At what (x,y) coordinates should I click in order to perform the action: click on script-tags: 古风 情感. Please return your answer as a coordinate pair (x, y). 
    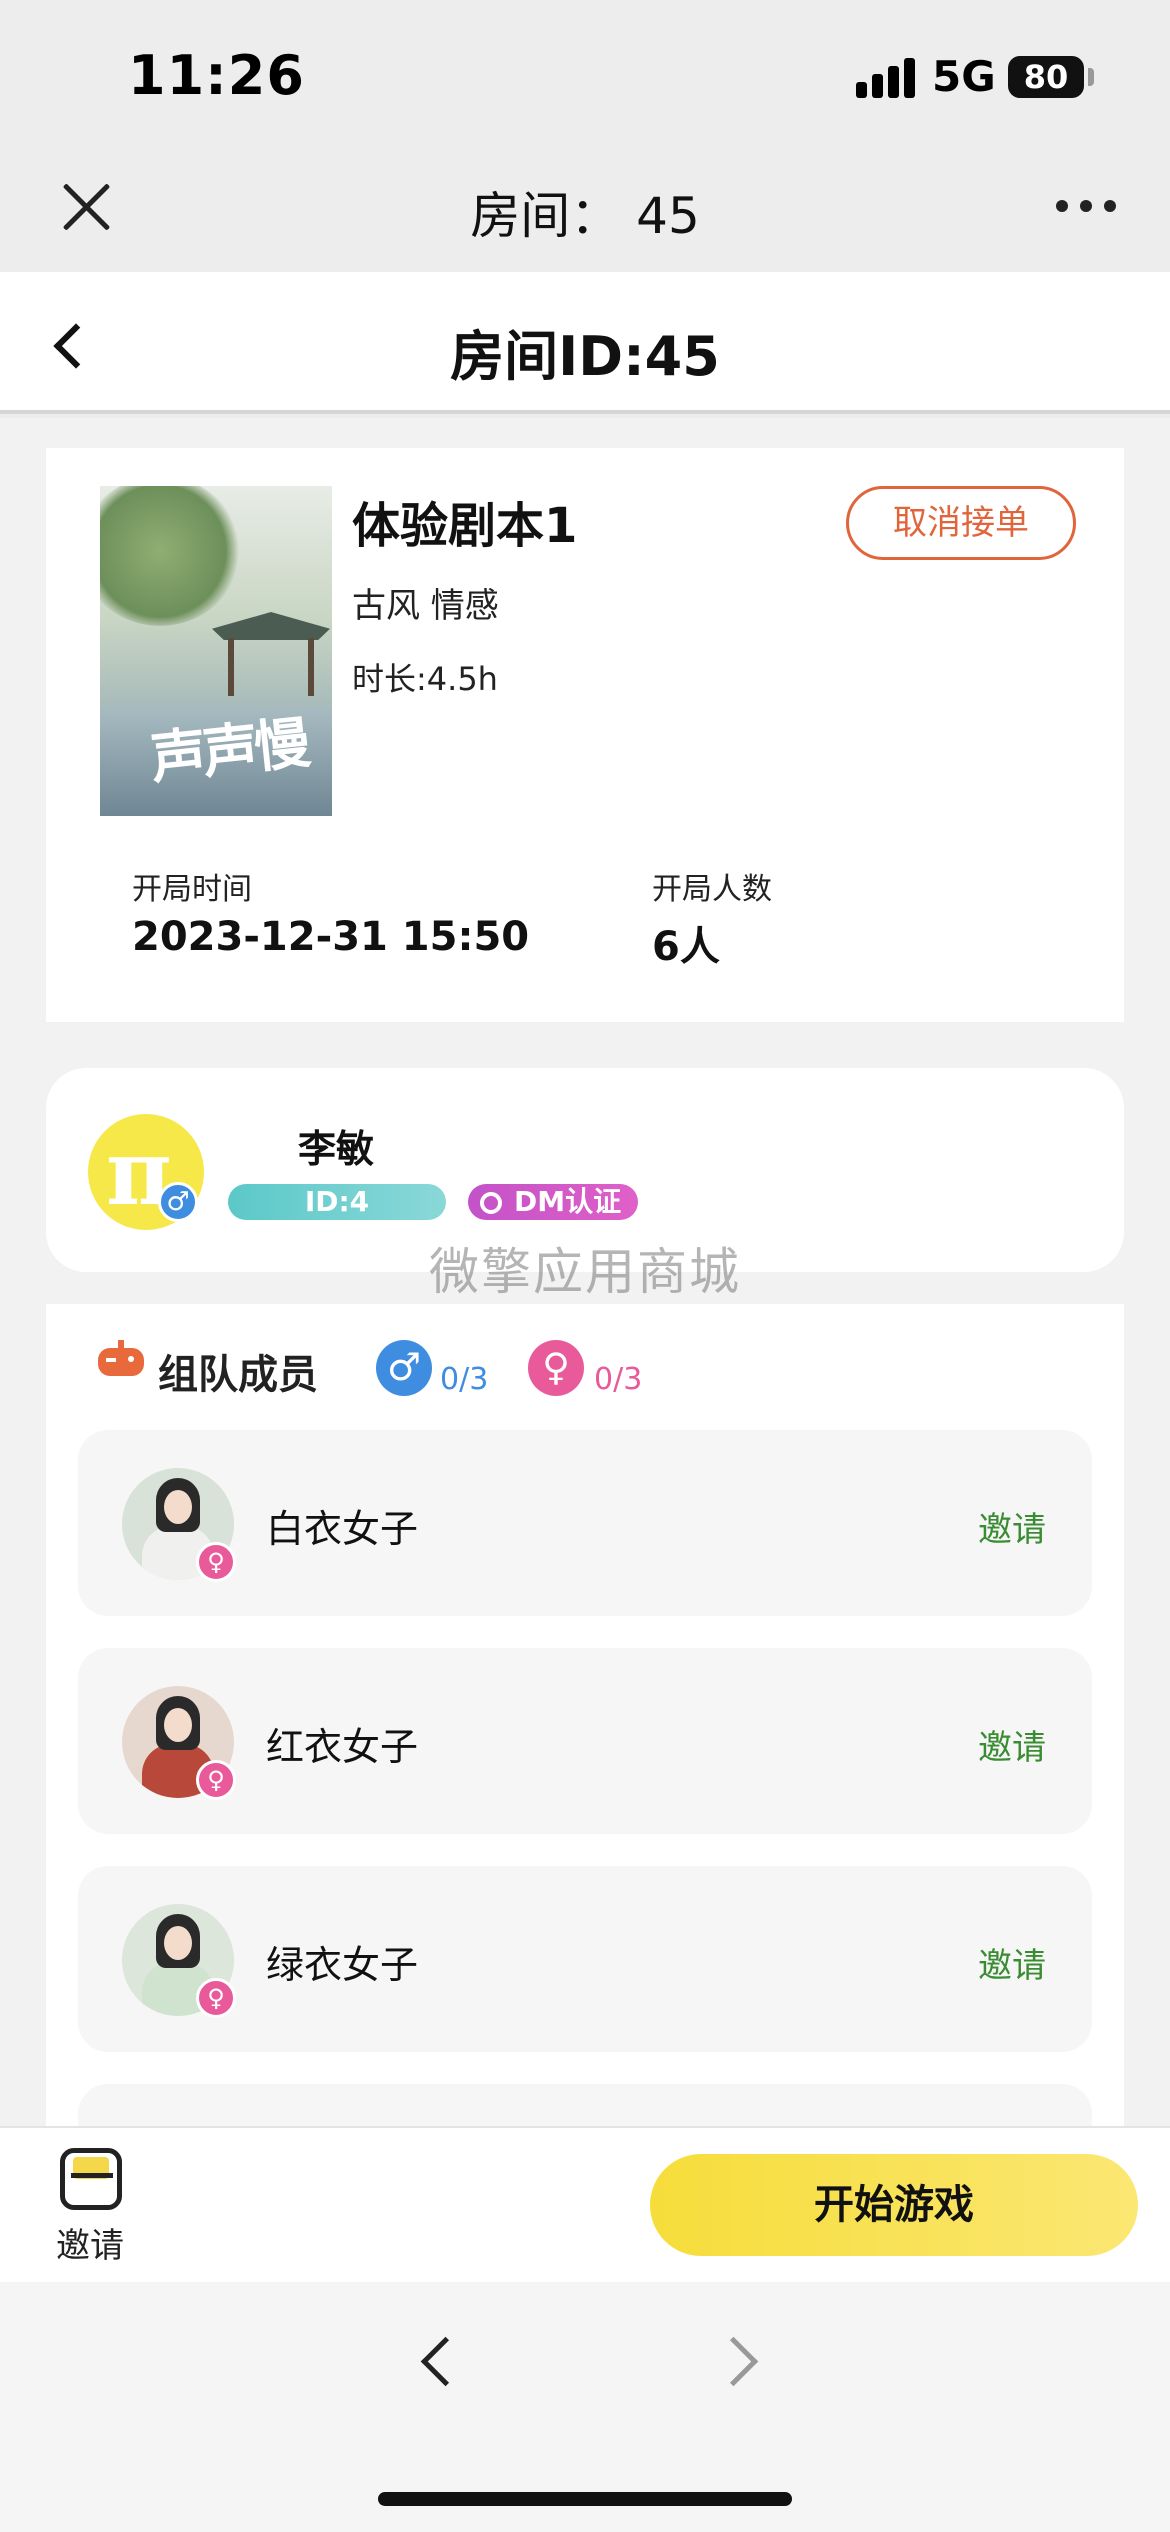
    Looking at the image, I should click on (425, 606).